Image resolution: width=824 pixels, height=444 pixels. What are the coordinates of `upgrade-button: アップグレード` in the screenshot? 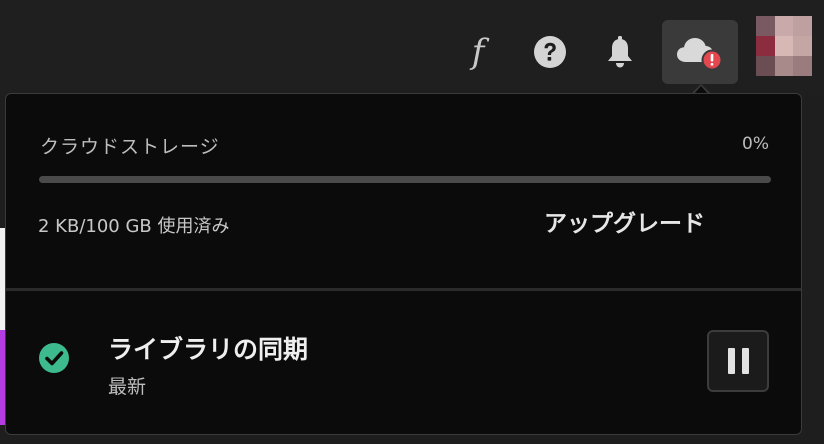 It's located at (624, 221).